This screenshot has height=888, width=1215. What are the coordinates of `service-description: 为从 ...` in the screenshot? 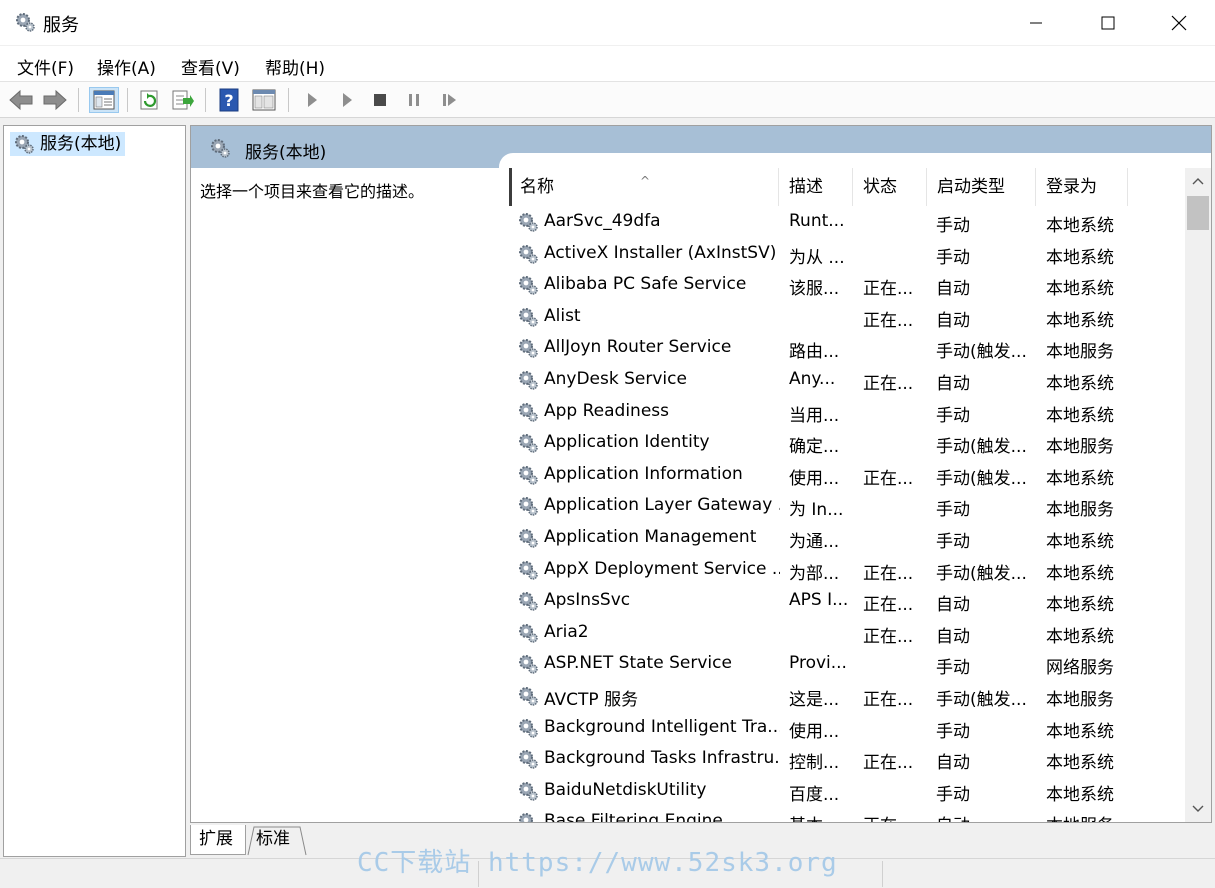 It's located at (817, 257).